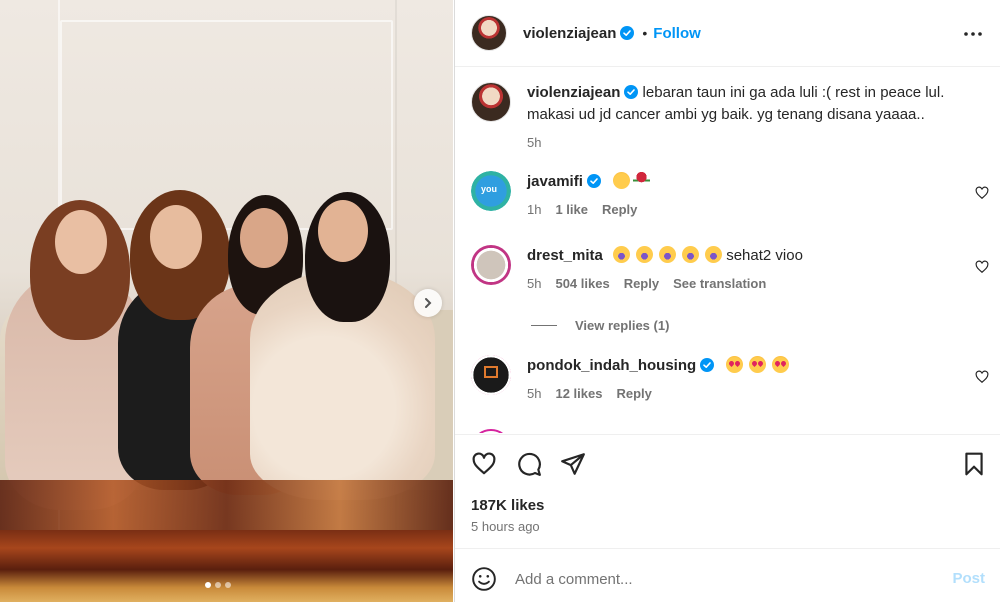 This screenshot has height=602, width=1000. I want to click on comment-item: you javamifi 1h 1 like Reply, so click(719, 194).